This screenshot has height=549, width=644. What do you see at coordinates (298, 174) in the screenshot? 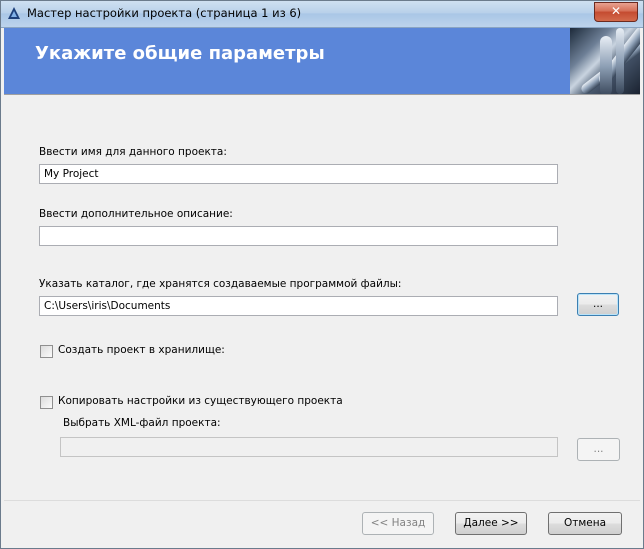
I see `project-name-input: My Project` at bounding box center [298, 174].